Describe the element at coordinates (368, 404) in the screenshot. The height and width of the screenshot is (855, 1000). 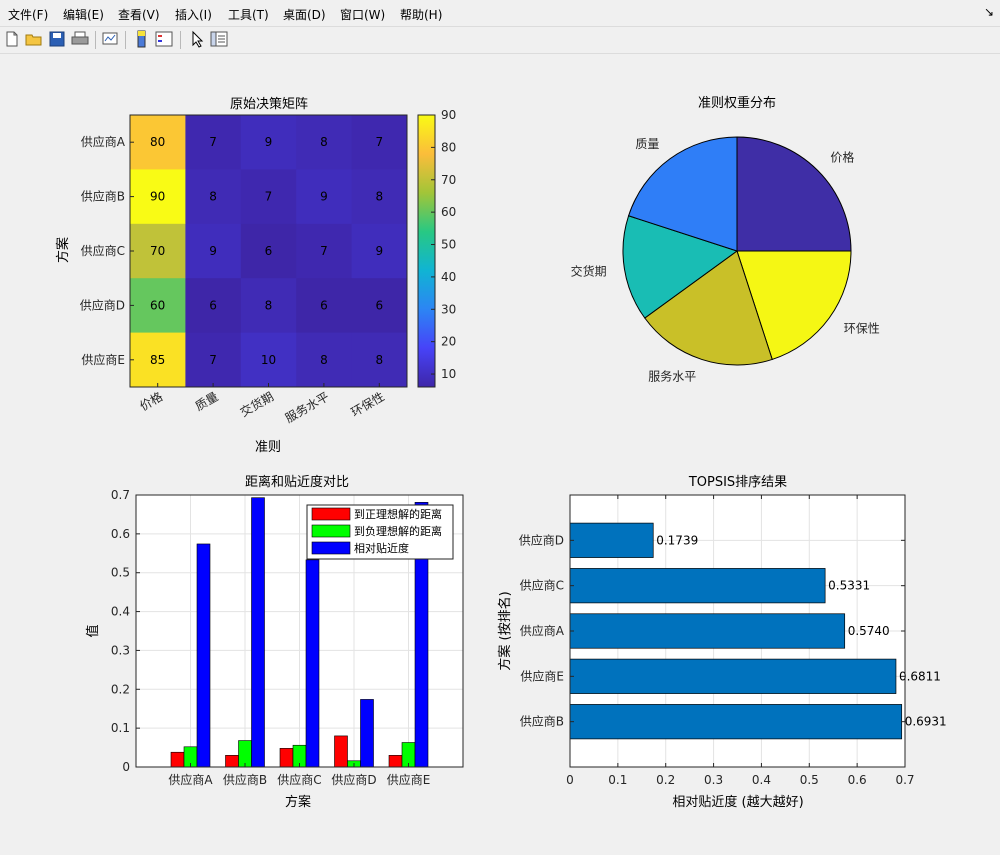
I see `heatmap-xtick-label: 环保性` at that location.